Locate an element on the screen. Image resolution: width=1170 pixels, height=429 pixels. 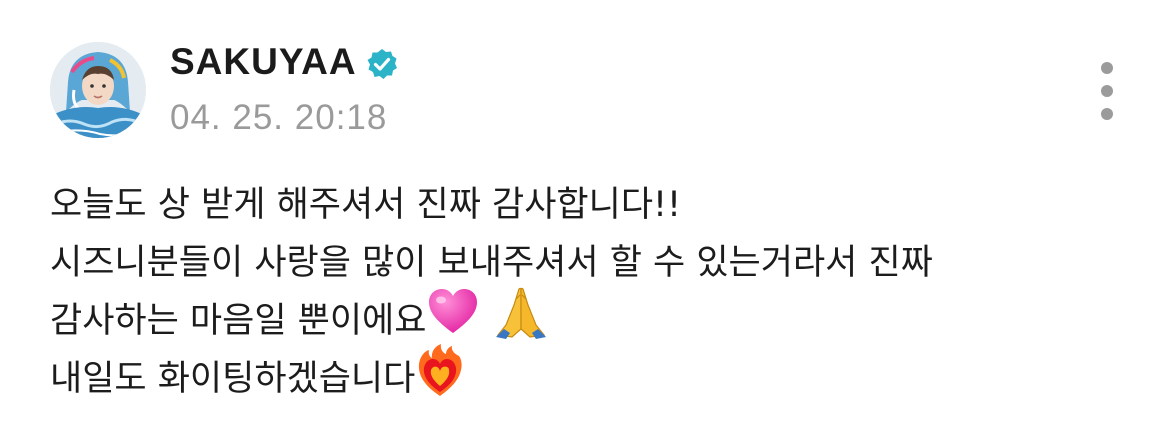
author-name: SAKUYAA is located at coordinates (263, 62).